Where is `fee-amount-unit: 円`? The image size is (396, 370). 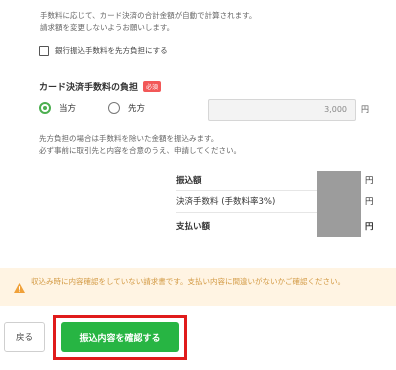
fee-amount-unit: 円 is located at coordinates (365, 109).